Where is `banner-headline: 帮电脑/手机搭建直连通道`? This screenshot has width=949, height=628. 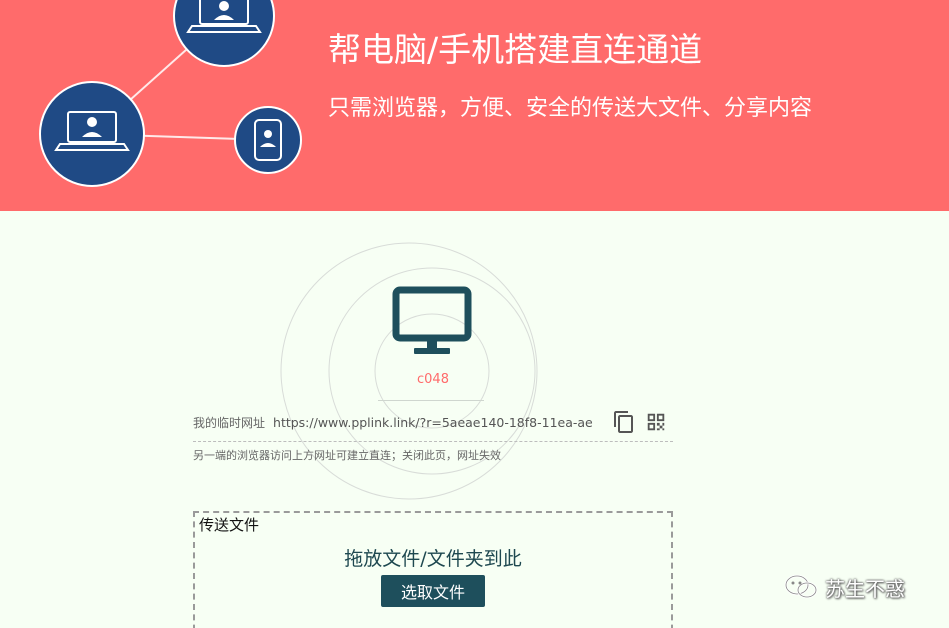
banner-headline: 帮电脑/手机搭建直连通道 is located at coordinates (515, 49).